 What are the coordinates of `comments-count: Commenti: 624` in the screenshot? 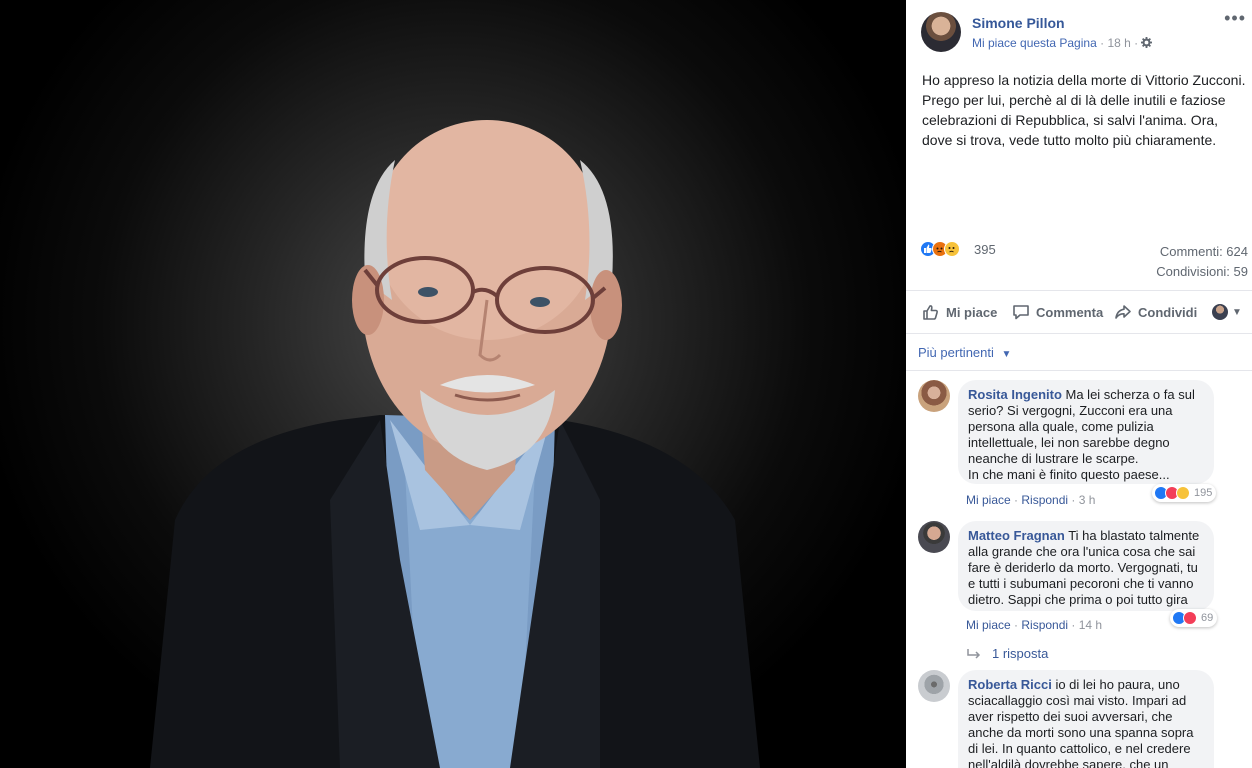 It's located at (1204, 251).